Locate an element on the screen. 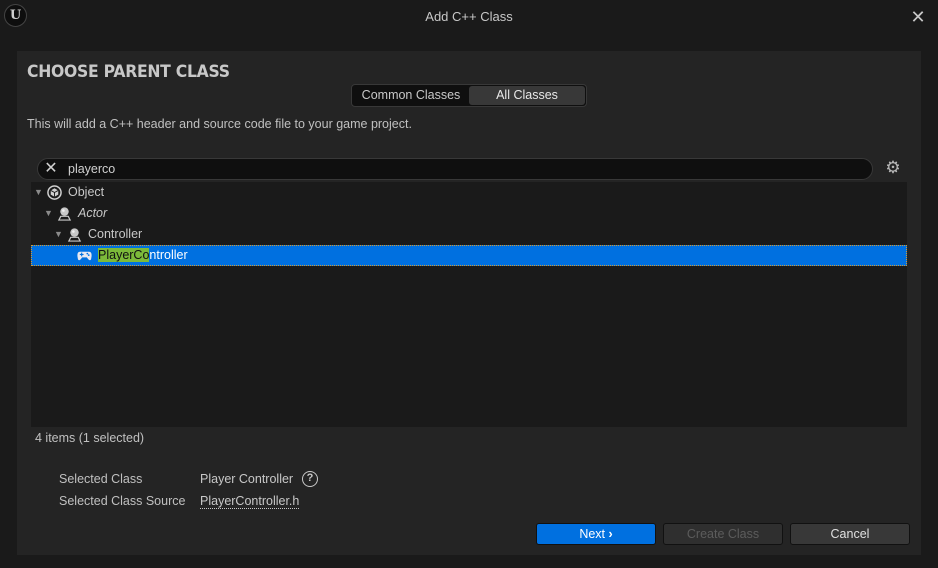 Image resolution: width=938 pixels, height=568 pixels. title-bar: U Add C++ Class ✕ is located at coordinates (469, 17).